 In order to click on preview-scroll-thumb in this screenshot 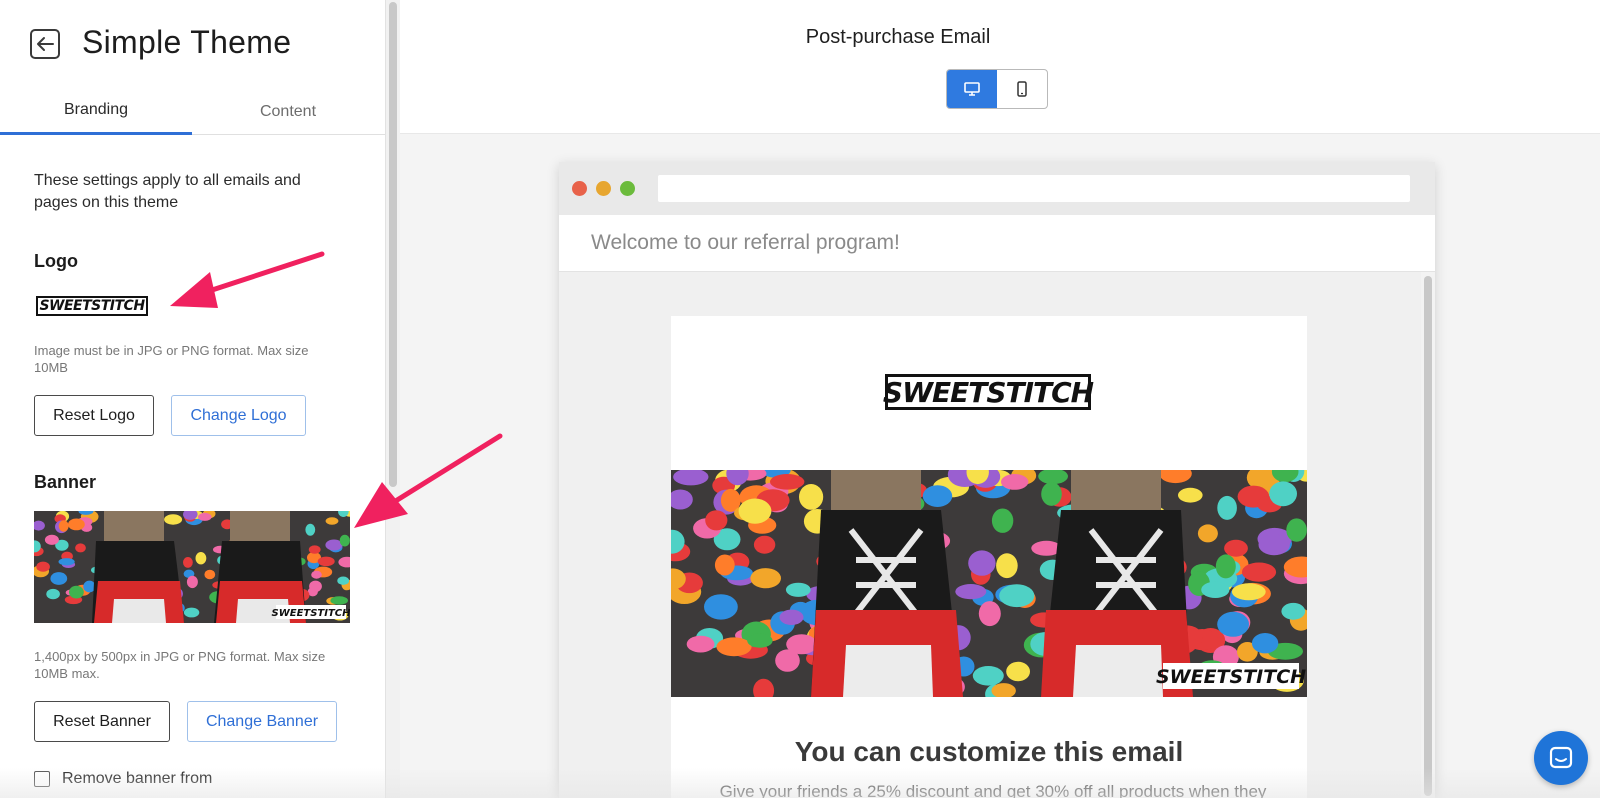, I will do `click(1428, 536)`.